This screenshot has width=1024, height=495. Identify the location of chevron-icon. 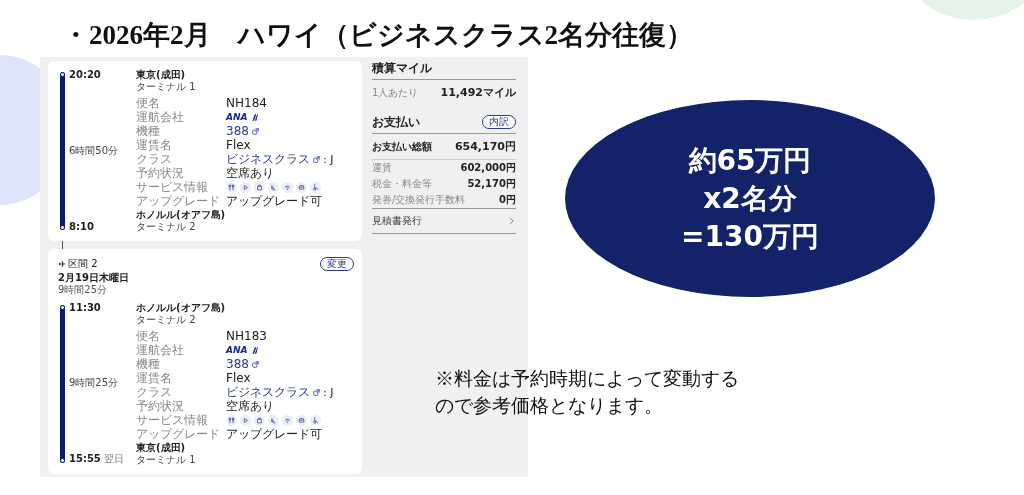
(511, 221).